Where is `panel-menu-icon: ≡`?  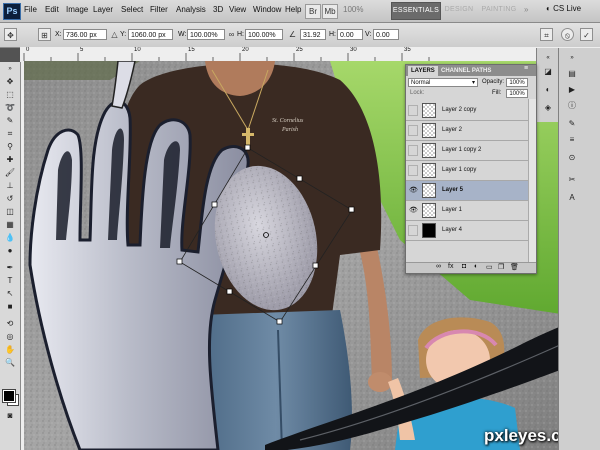
panel-menu-icon: ≡ is located at coordinates (526, 68).